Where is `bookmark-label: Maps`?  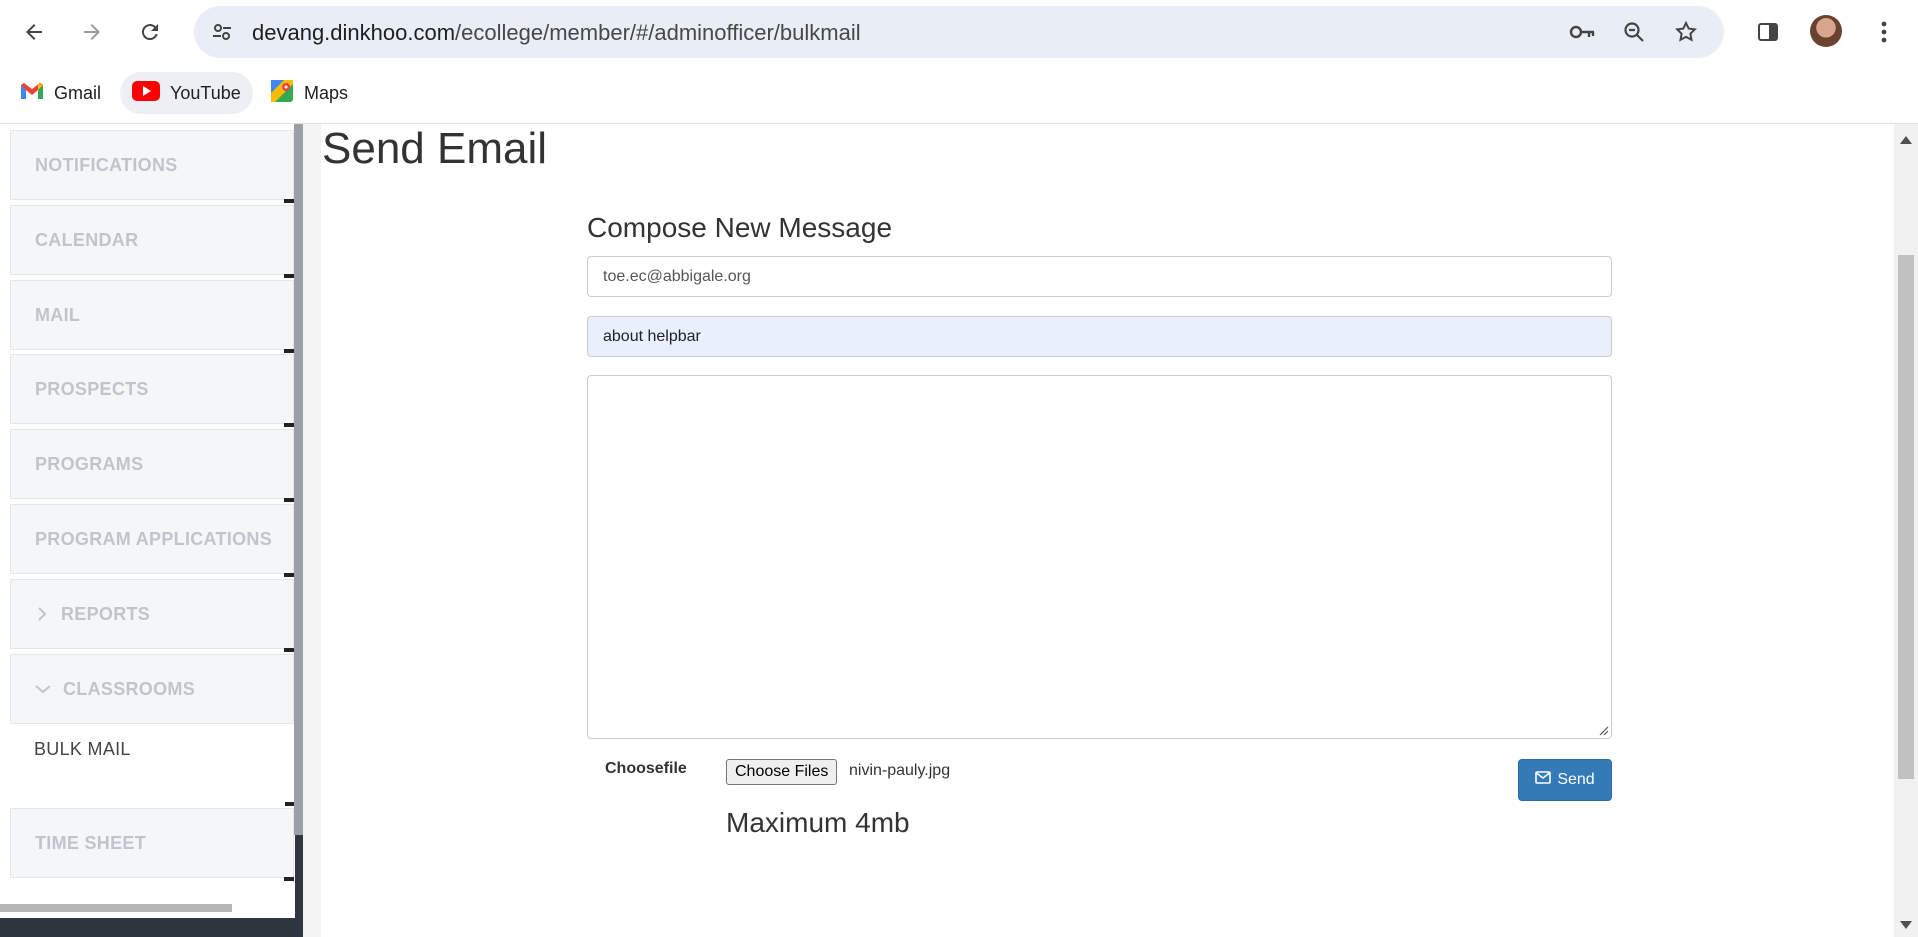 bookmark-label: Maps is located at coordinates (326, 92).